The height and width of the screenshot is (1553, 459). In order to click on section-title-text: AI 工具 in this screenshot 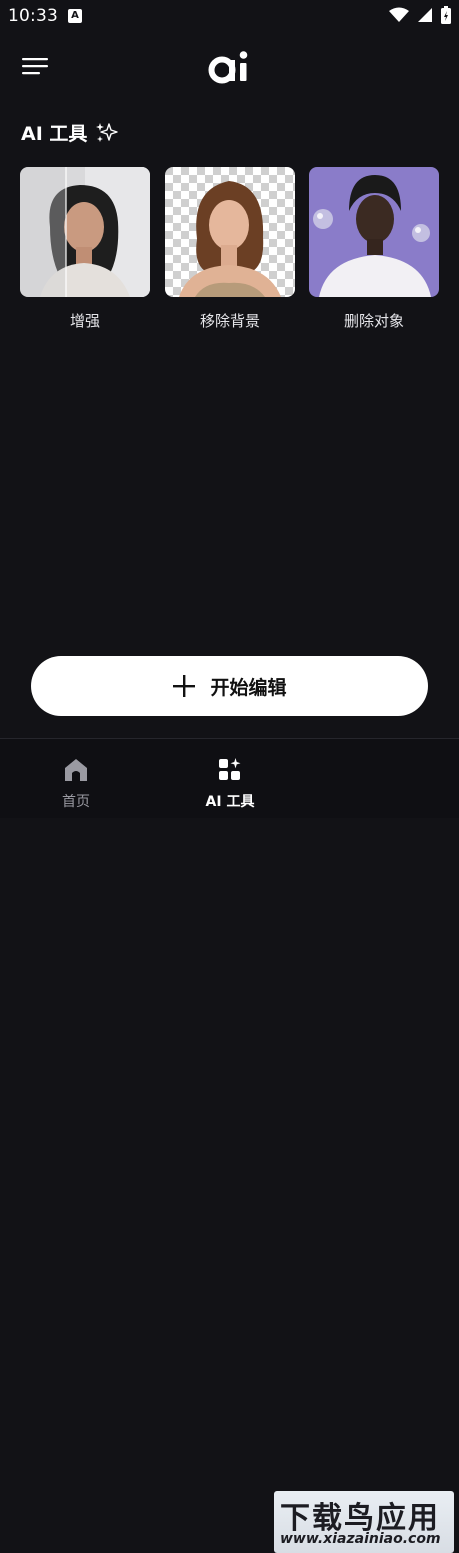, I will do `click(54, 134)`.